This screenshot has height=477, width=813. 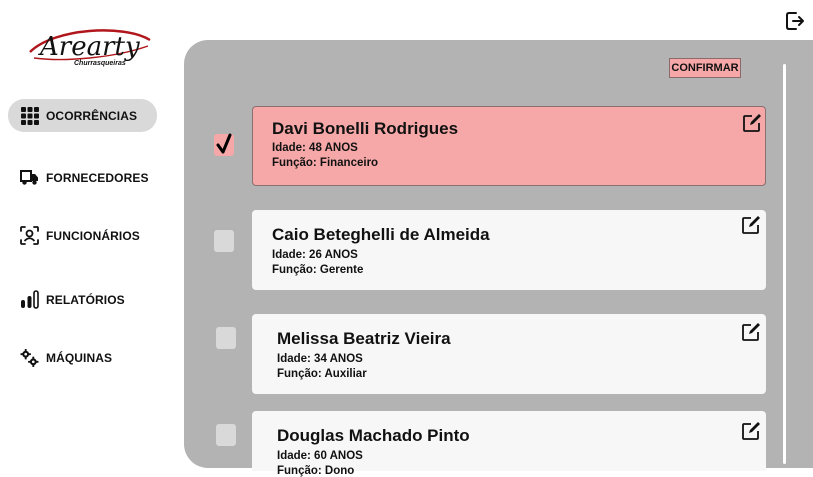 What do you see at coordinates (373, 435) in the screenshot?
I see `employee-name: Douglas Machado Pinto` at bounding box center [373, 435].